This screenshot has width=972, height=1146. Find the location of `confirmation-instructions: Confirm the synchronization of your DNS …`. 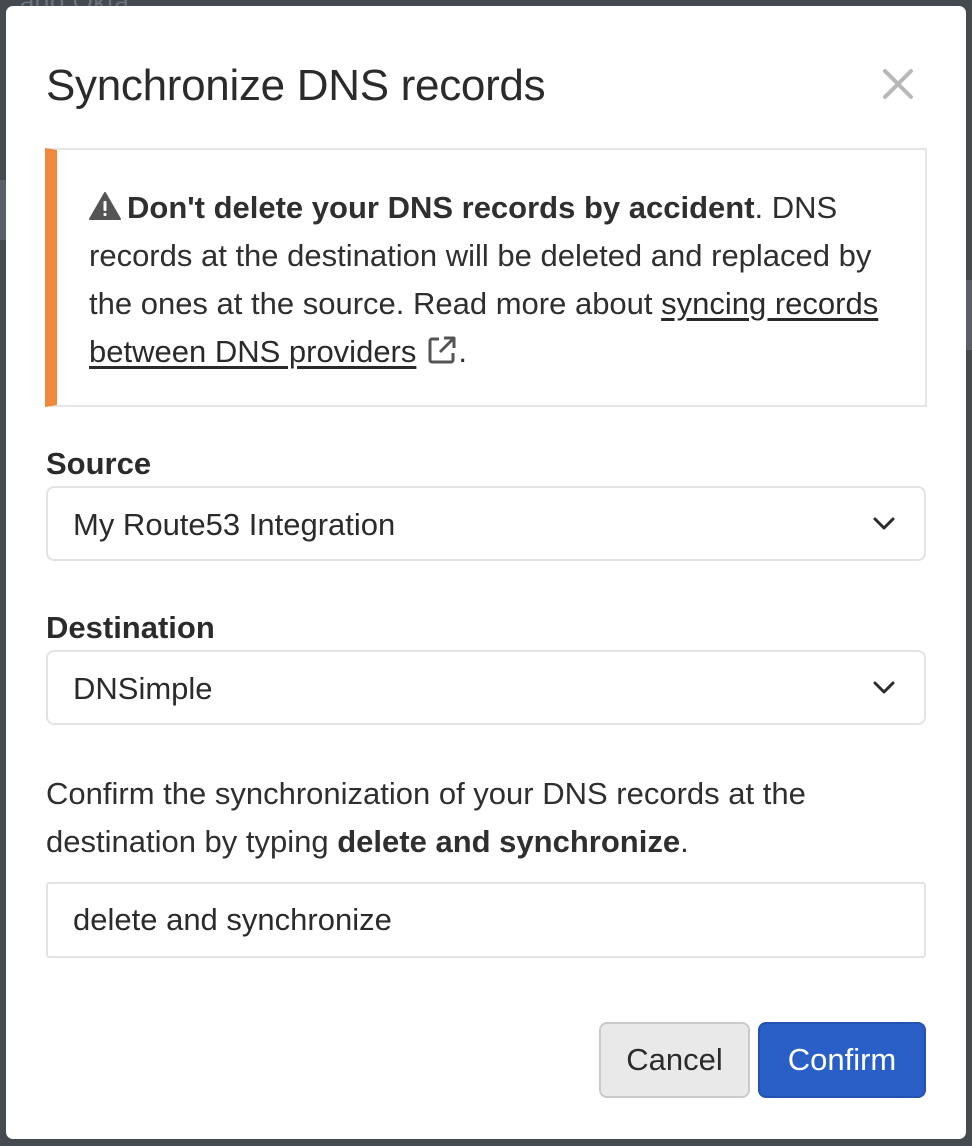

confirmation-instructions: Confirm the synchronization of your DNS … is located at coordinates (481, 818).